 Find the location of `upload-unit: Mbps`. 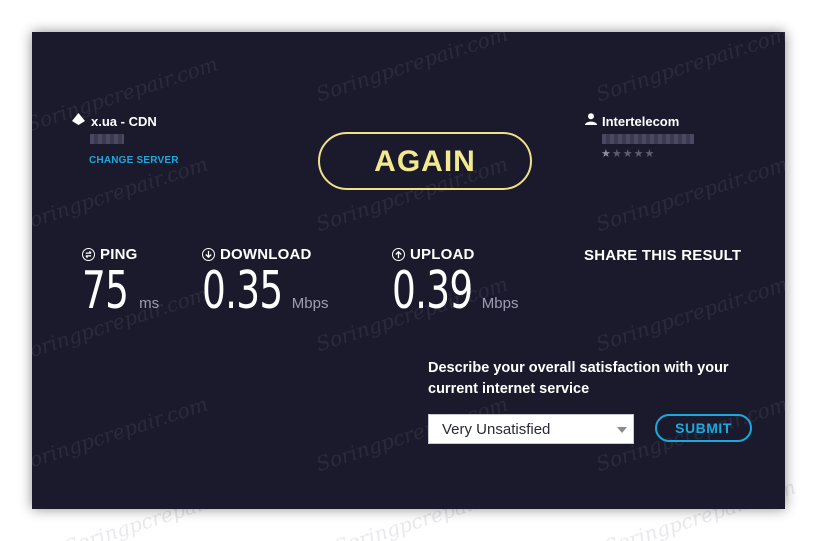

upload-unit: Mbps is located at coordinates (500, 303).